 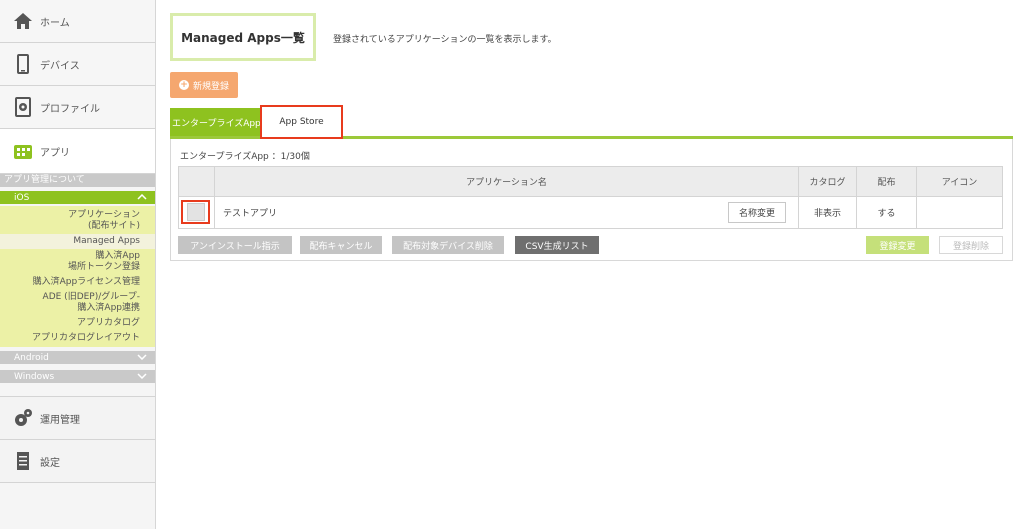 I want to click on ios-item-managed-apps: Managed Apps, so click(x=77, y=241).